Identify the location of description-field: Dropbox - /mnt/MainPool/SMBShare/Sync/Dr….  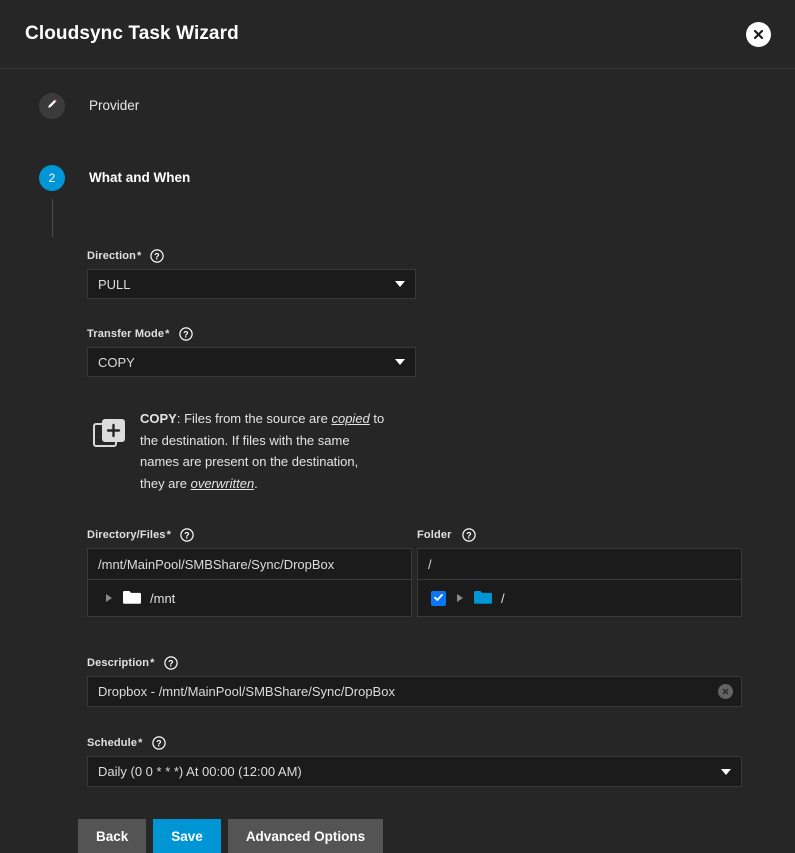
(414, 691).